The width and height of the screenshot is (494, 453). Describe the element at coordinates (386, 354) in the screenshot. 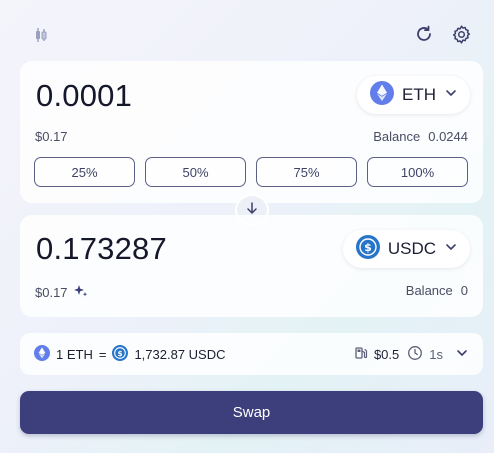

I see `gas-fee: $0.5` at that location.